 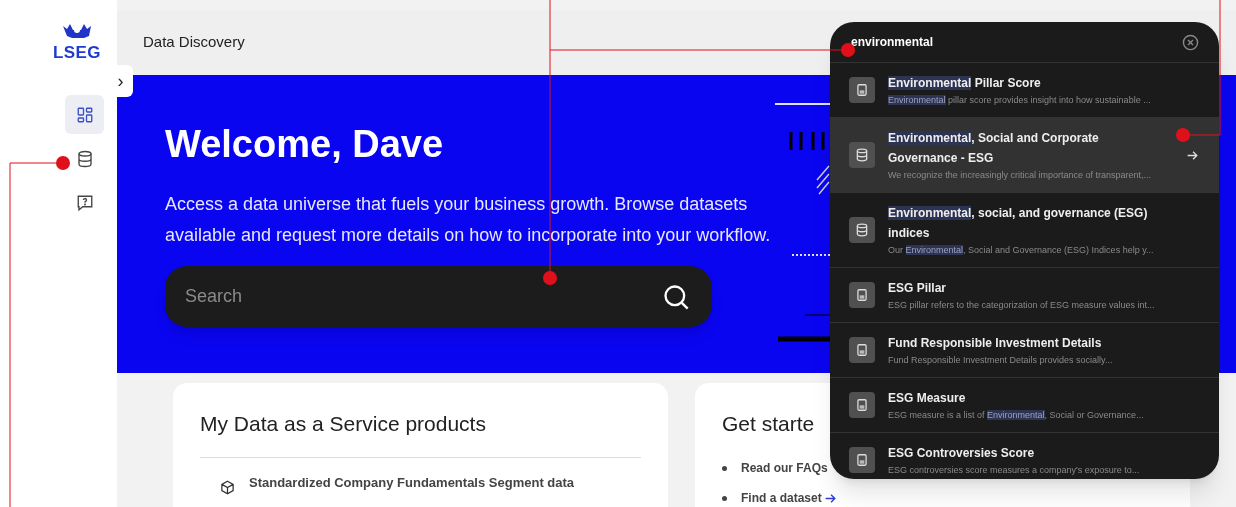 What do you see at coordinates (918, 288) in the screenshot?
I see `result-title: ESG Pillar` at bounding box center [918, 288].